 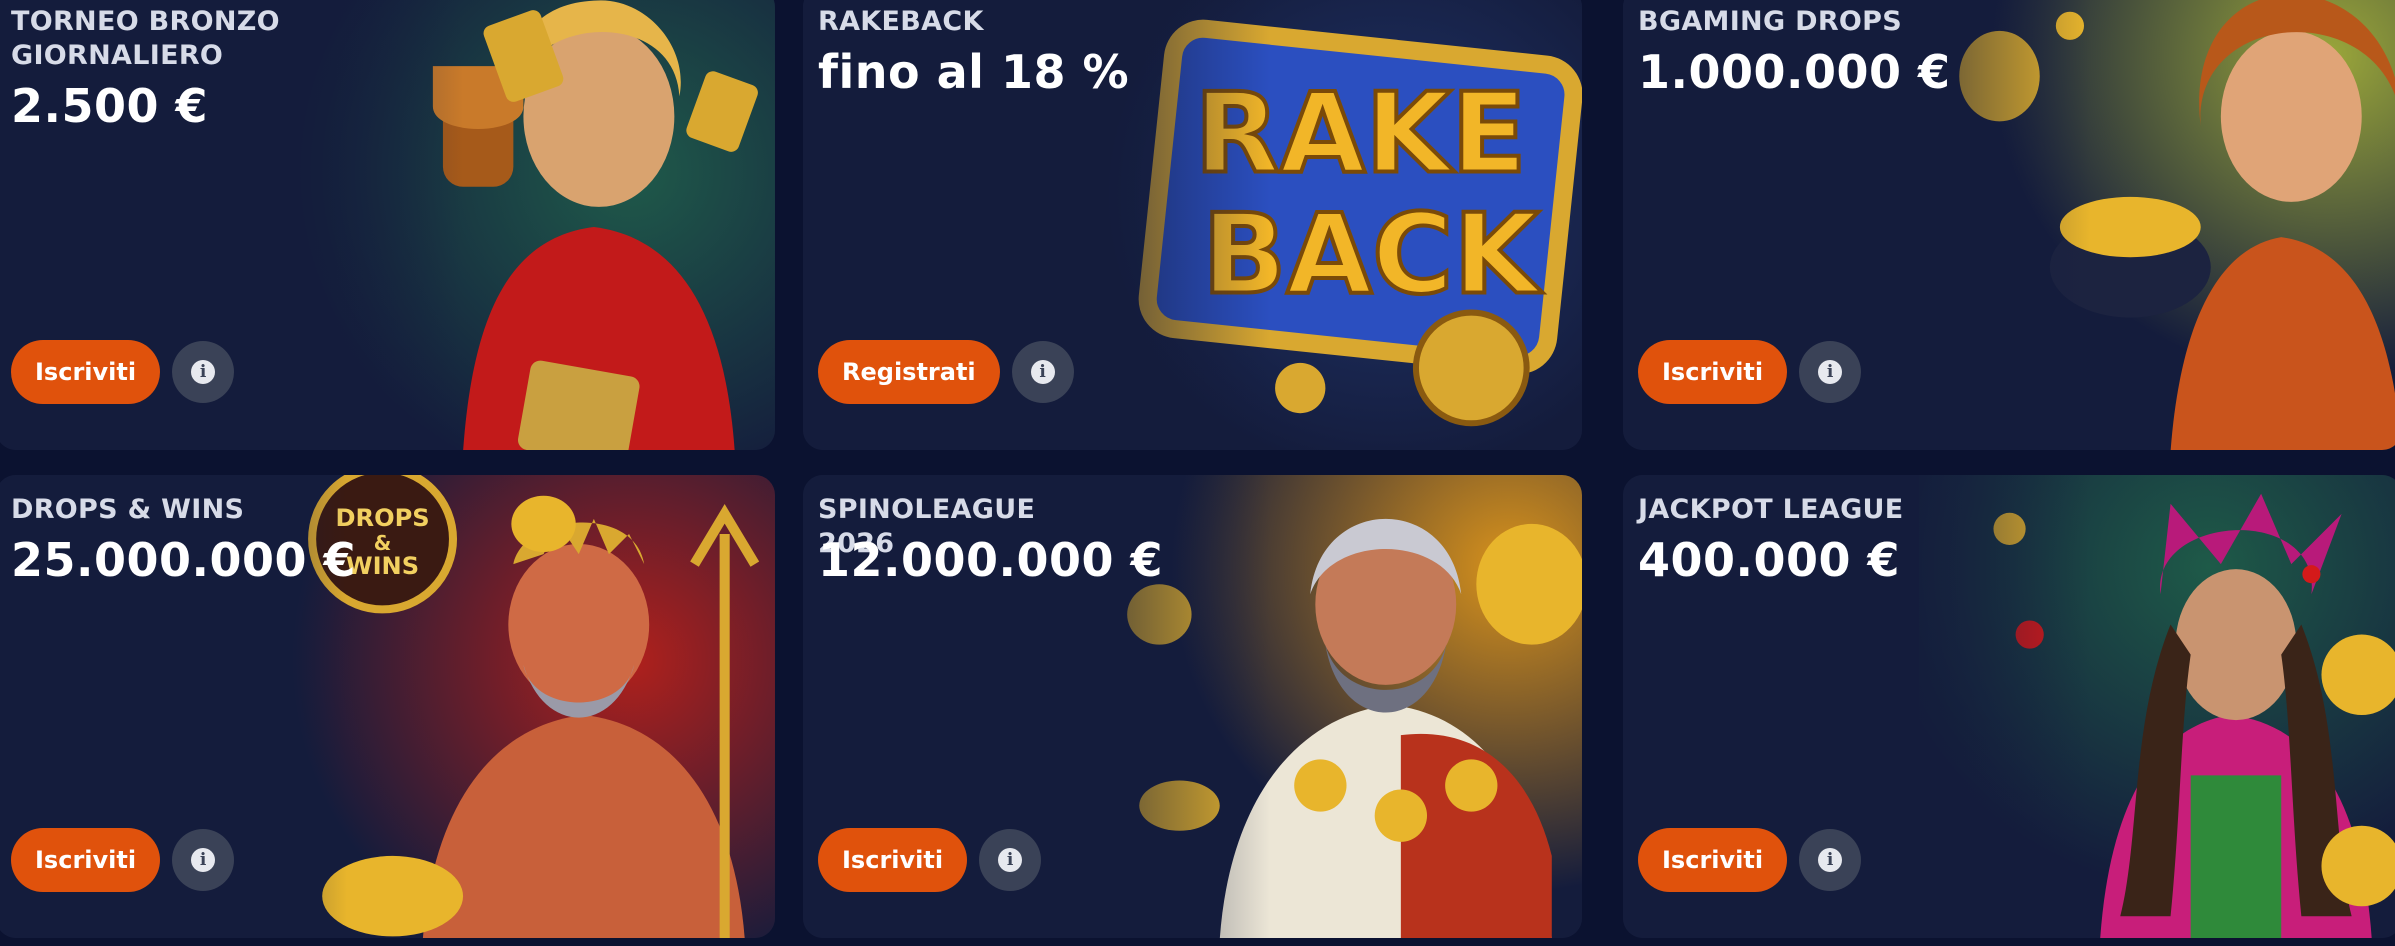 What do you see at coordinates (1769, 560) in the screenshot?
I see `card-amount: 400.000 €` at bounding box center [1769, 560].